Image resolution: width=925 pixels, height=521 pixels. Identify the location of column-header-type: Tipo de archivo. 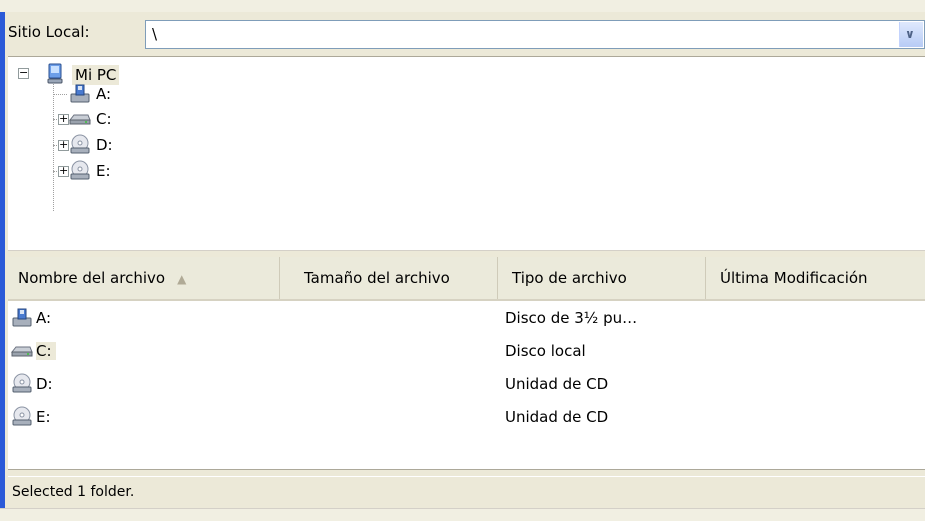
(602, 278).